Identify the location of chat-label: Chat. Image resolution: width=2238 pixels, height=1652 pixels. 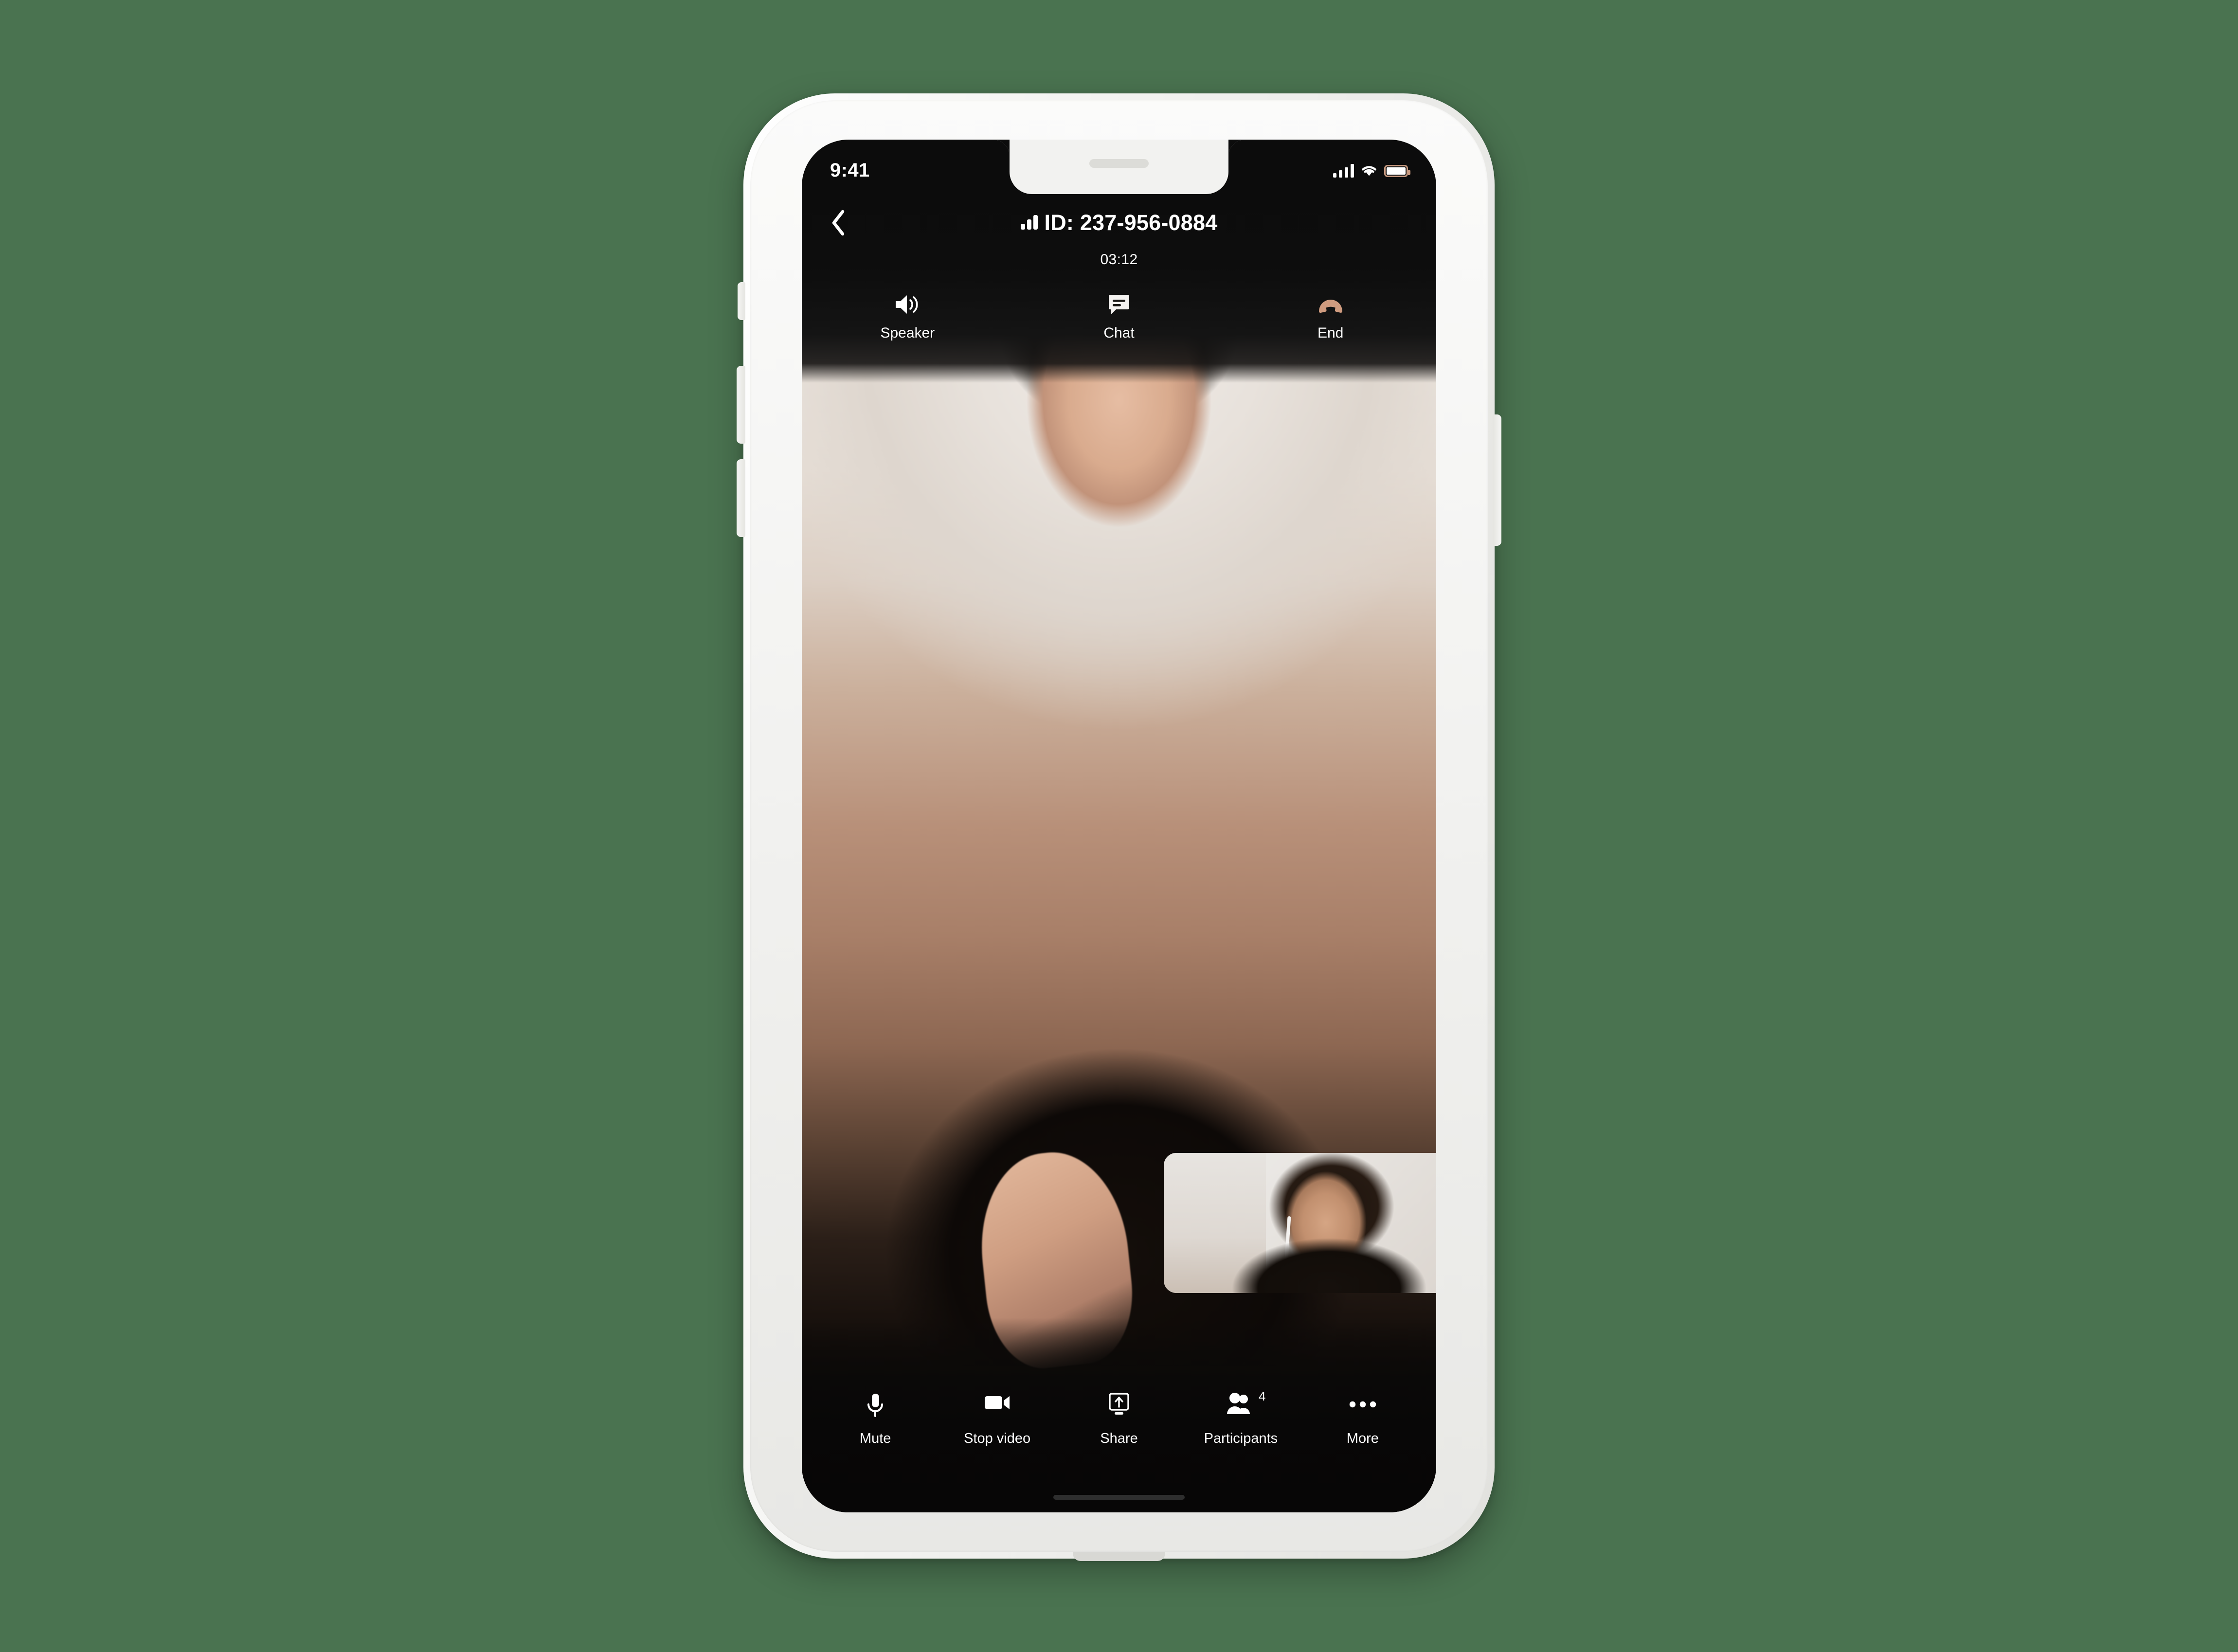
(1119, 333).